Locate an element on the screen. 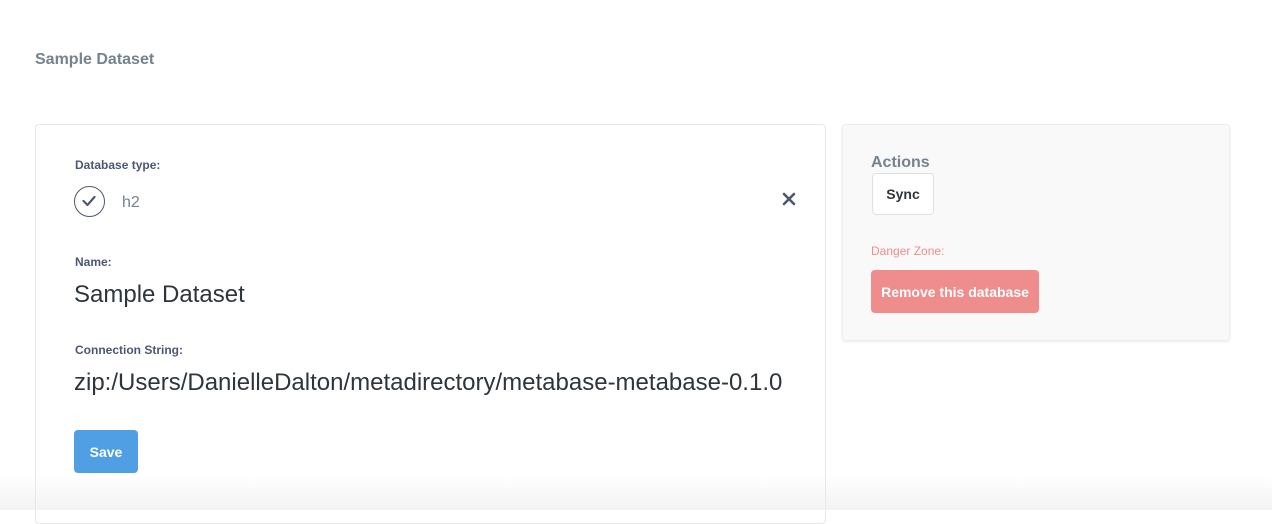  db-type-label: Database type: is located at coordinates (118, 165).